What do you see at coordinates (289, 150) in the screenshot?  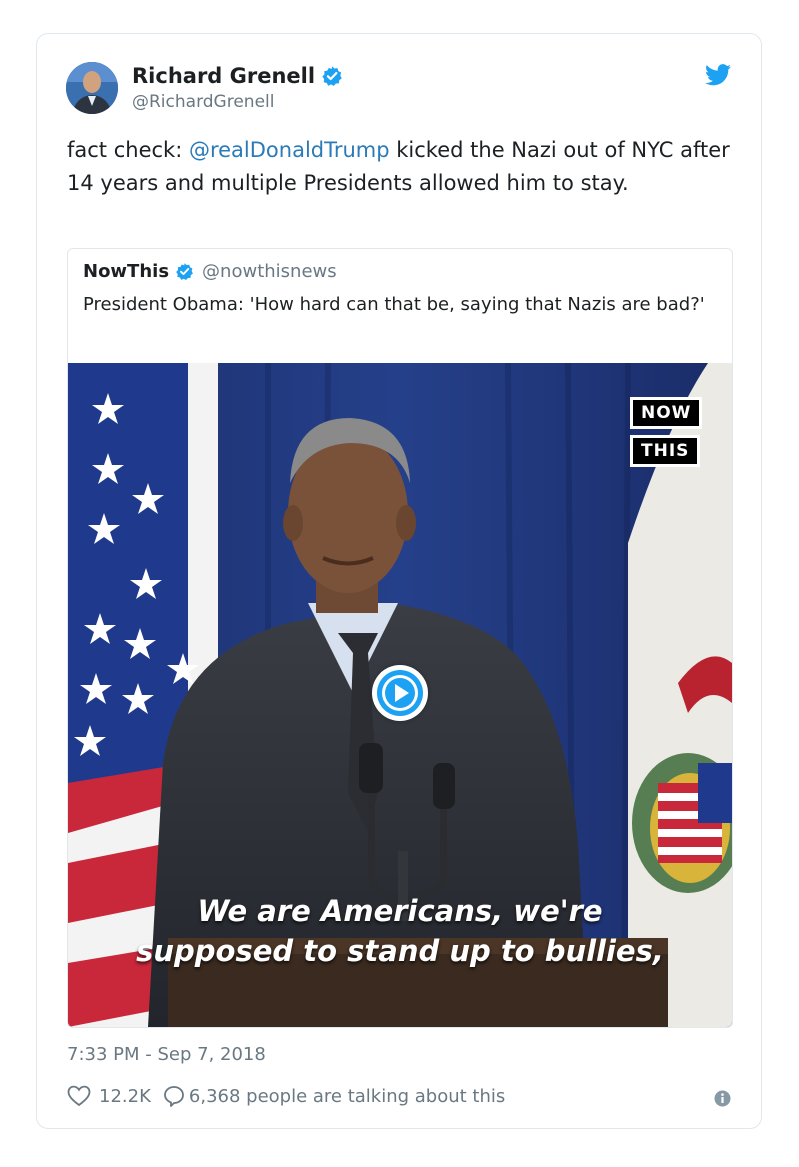 I see `mention-link: @realDonaldTrump` at bounding box center [289, 150].